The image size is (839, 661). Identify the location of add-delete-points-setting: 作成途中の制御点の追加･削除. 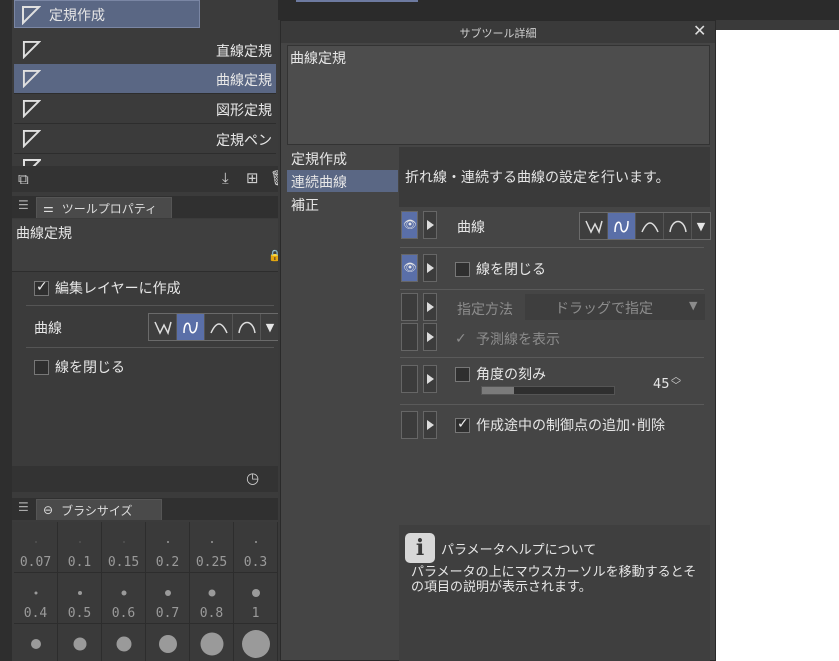
(560, 425).